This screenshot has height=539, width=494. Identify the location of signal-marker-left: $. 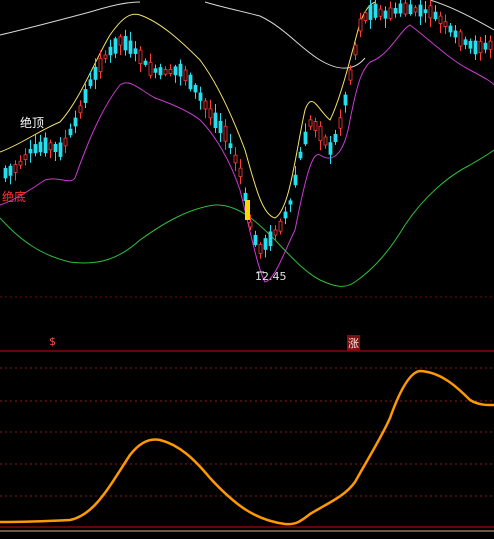
(52, 341).